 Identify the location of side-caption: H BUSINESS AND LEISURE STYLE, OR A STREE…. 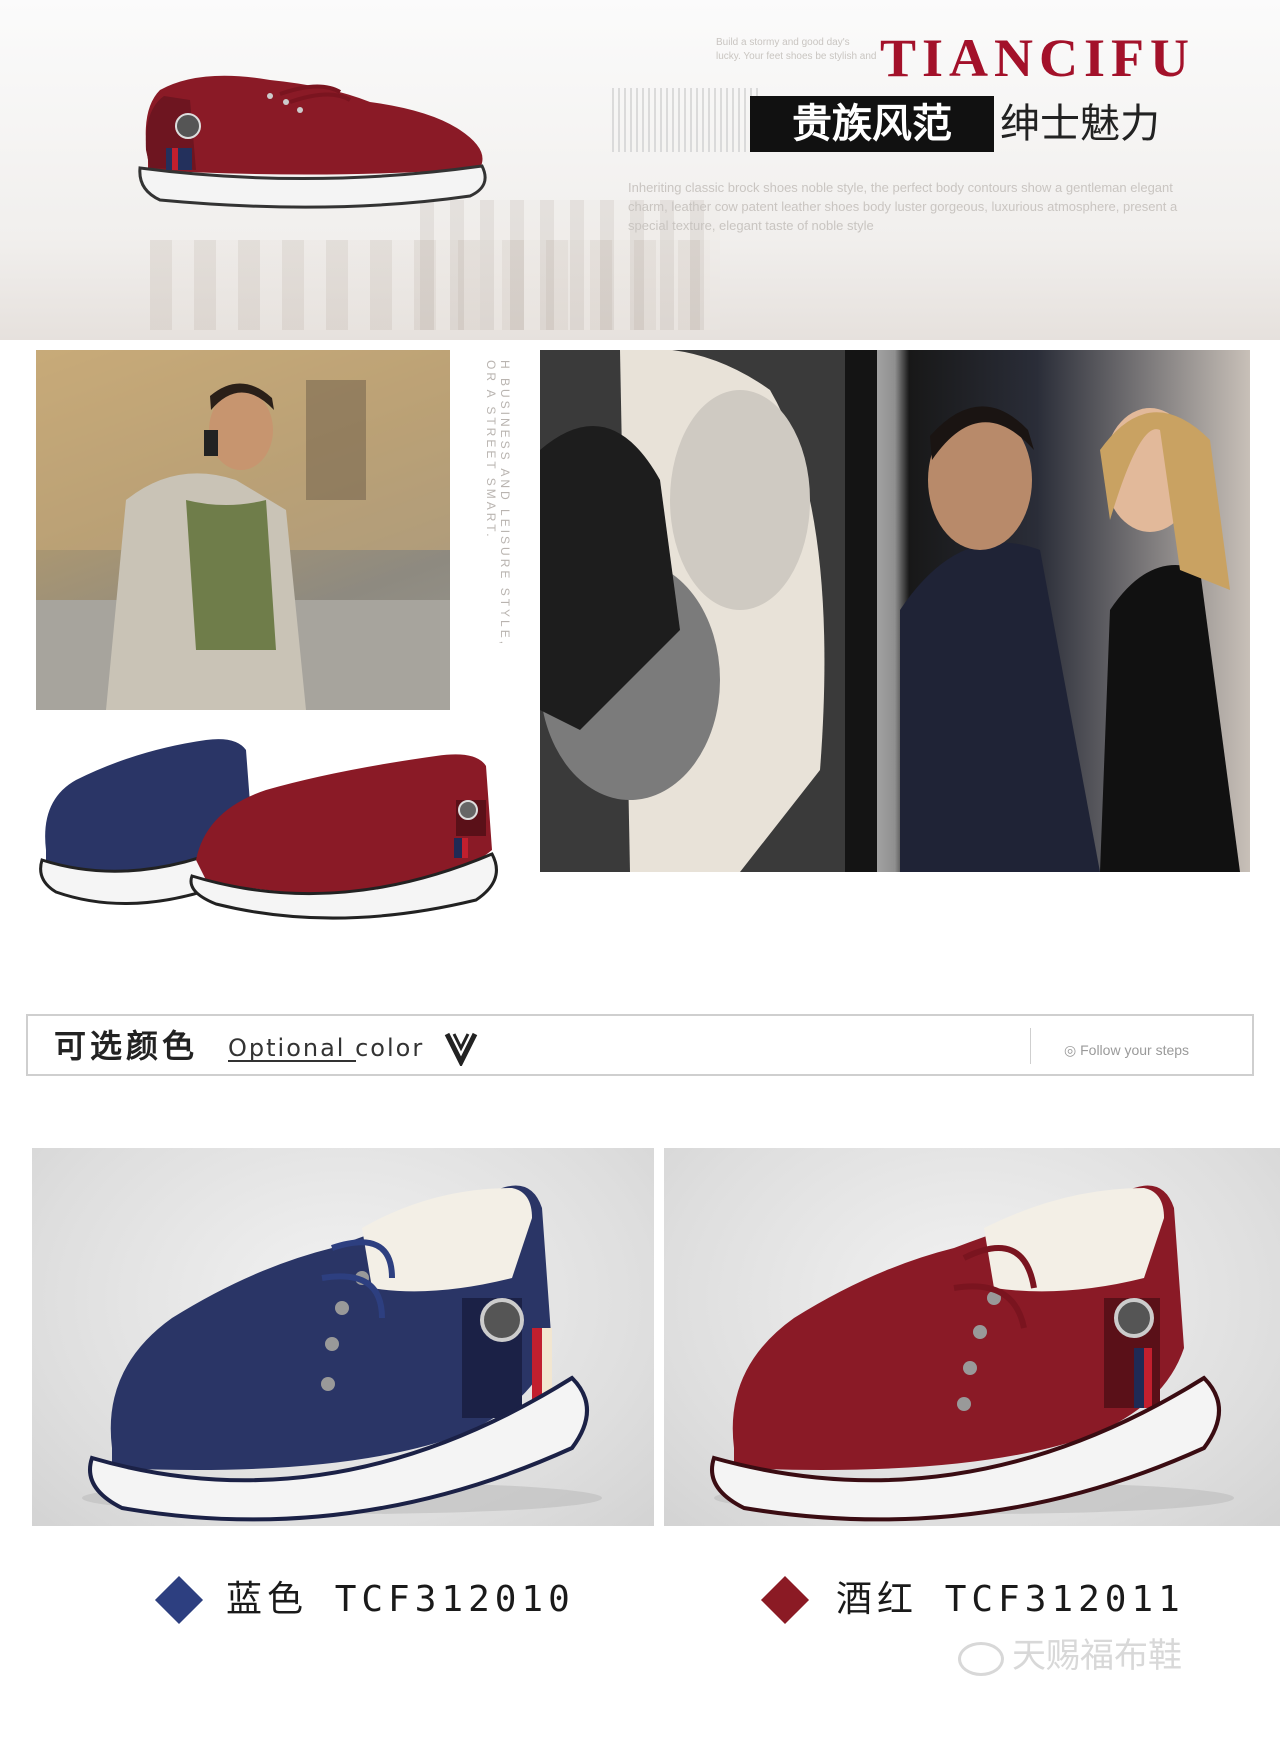
(498, 504).